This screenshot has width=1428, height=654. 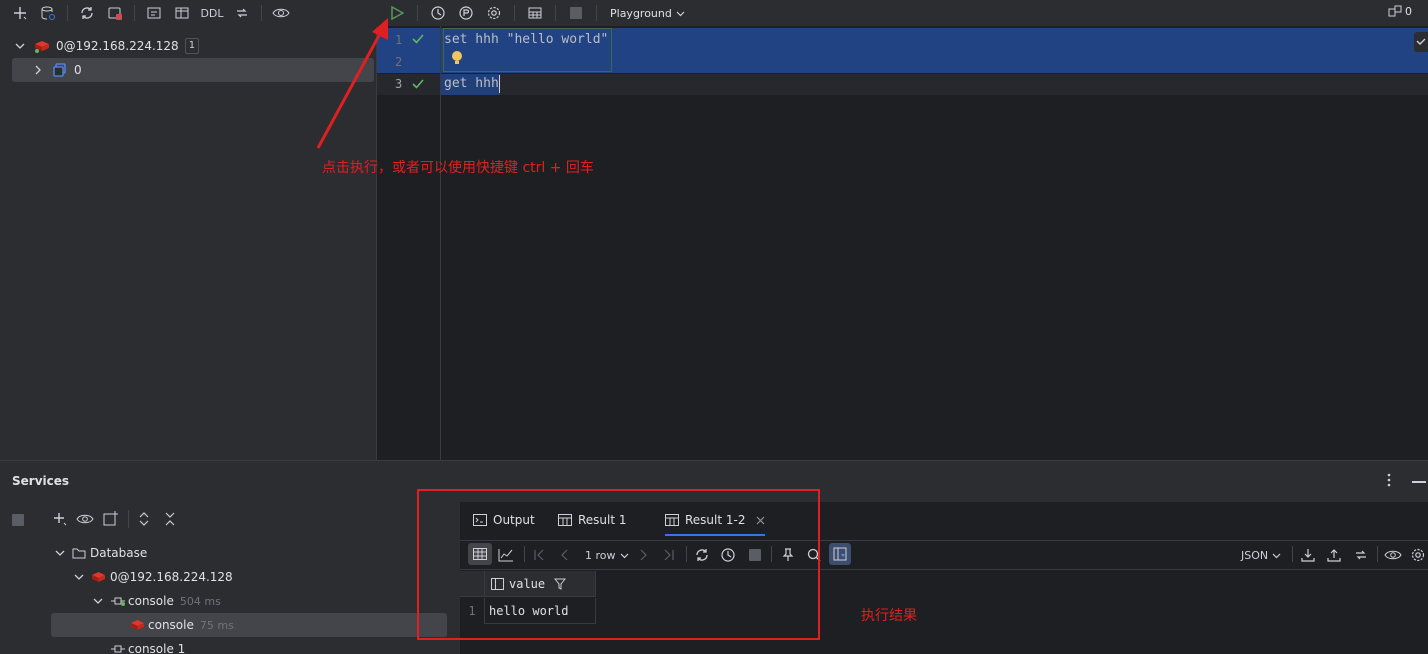 What do you see at coordinates (1308, 555) in the screenshot?
I see `download-icon` at bounding box center [1308, 555].